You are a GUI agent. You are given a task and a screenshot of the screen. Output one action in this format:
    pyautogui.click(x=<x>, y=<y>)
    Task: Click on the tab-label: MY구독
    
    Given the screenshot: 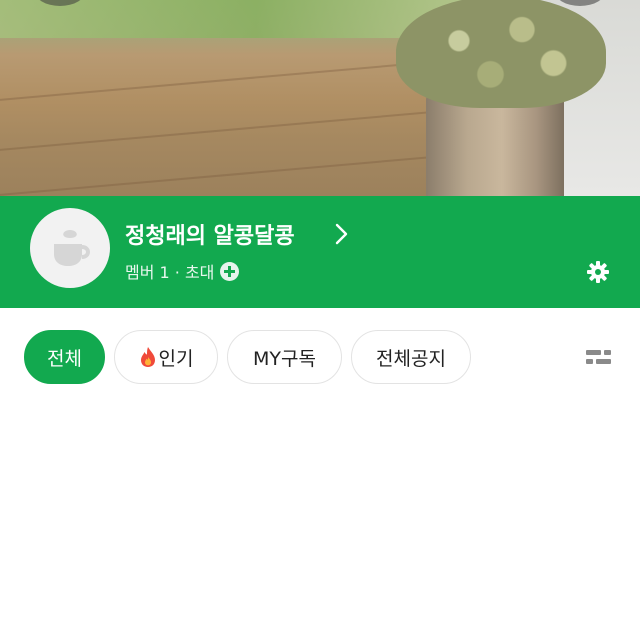 What is the action you would take?
    pyautogui.click(x=284, y=358)
    